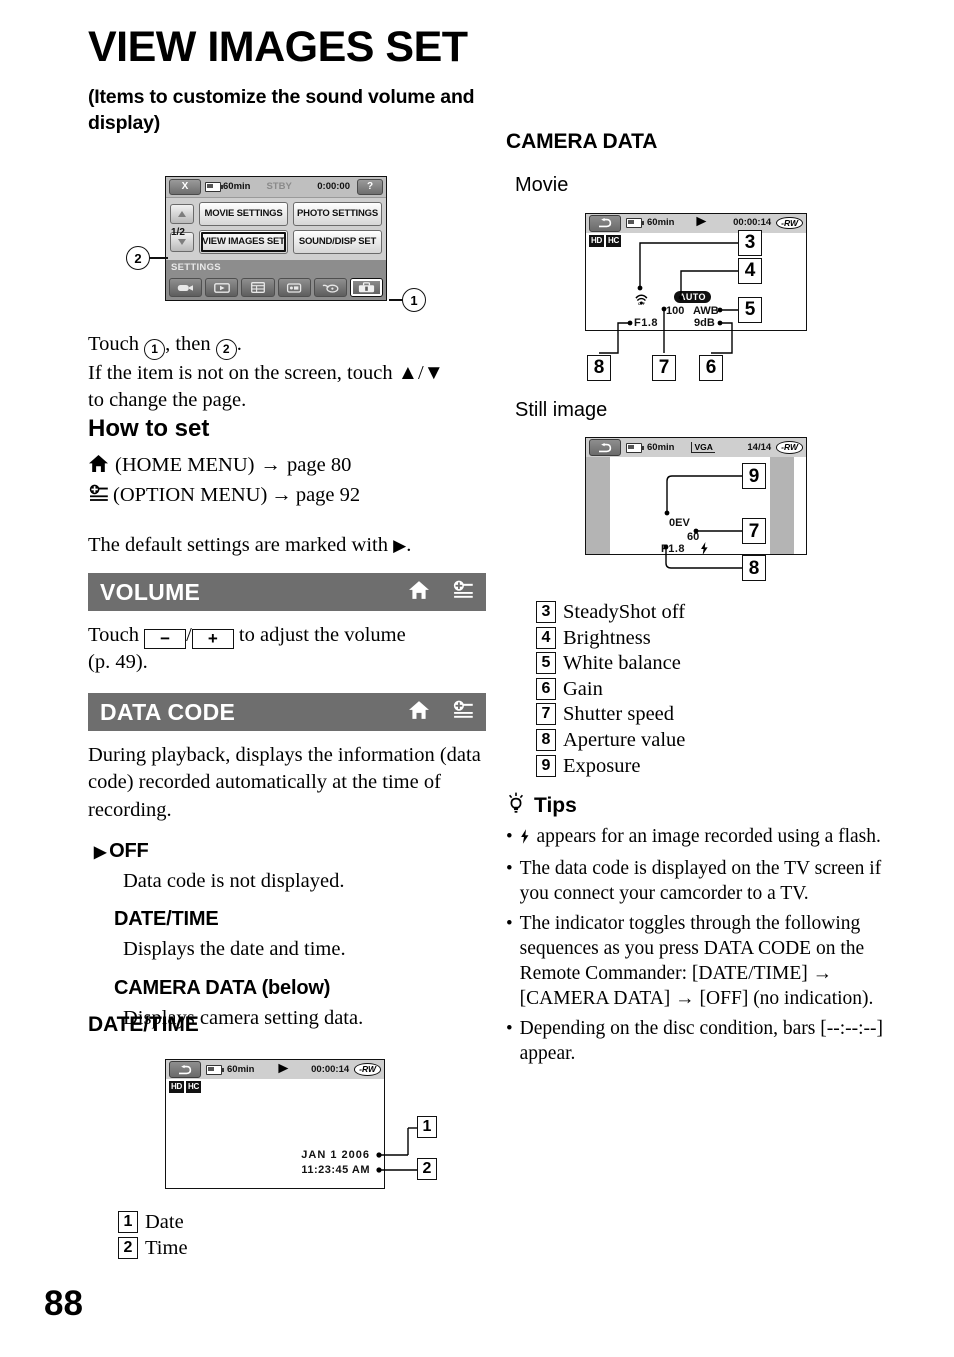 The width and height of the screenshot is (954, 1357). I want to click on default-note-post: ., so click(409, 544).